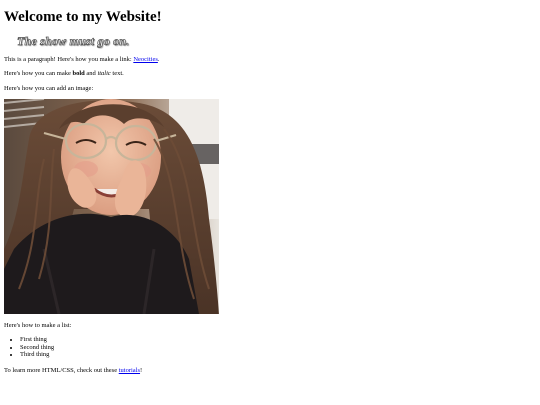 The width and height of the screenshot is (540, 405). I want to click on list-item: Second thing, so click(37, 348).